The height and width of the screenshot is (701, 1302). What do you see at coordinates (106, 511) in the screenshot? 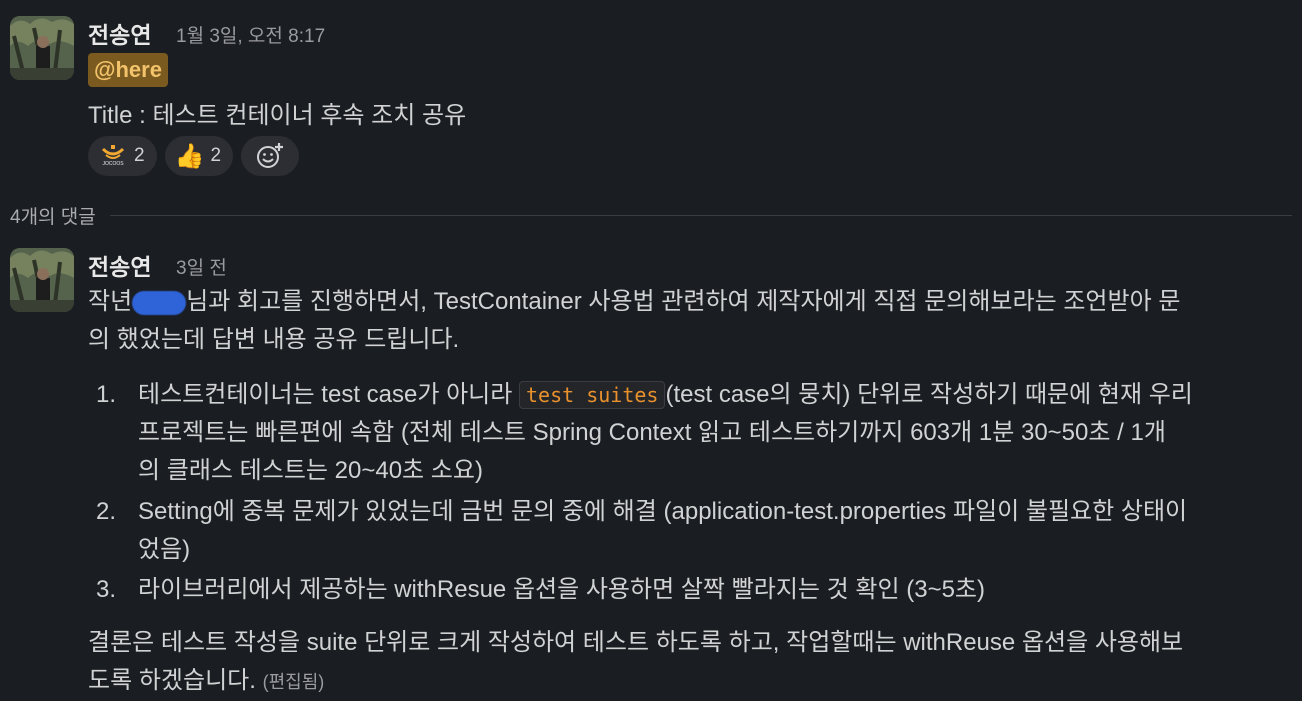
I see `list-number: 2.` at bounding box center [106, 511].